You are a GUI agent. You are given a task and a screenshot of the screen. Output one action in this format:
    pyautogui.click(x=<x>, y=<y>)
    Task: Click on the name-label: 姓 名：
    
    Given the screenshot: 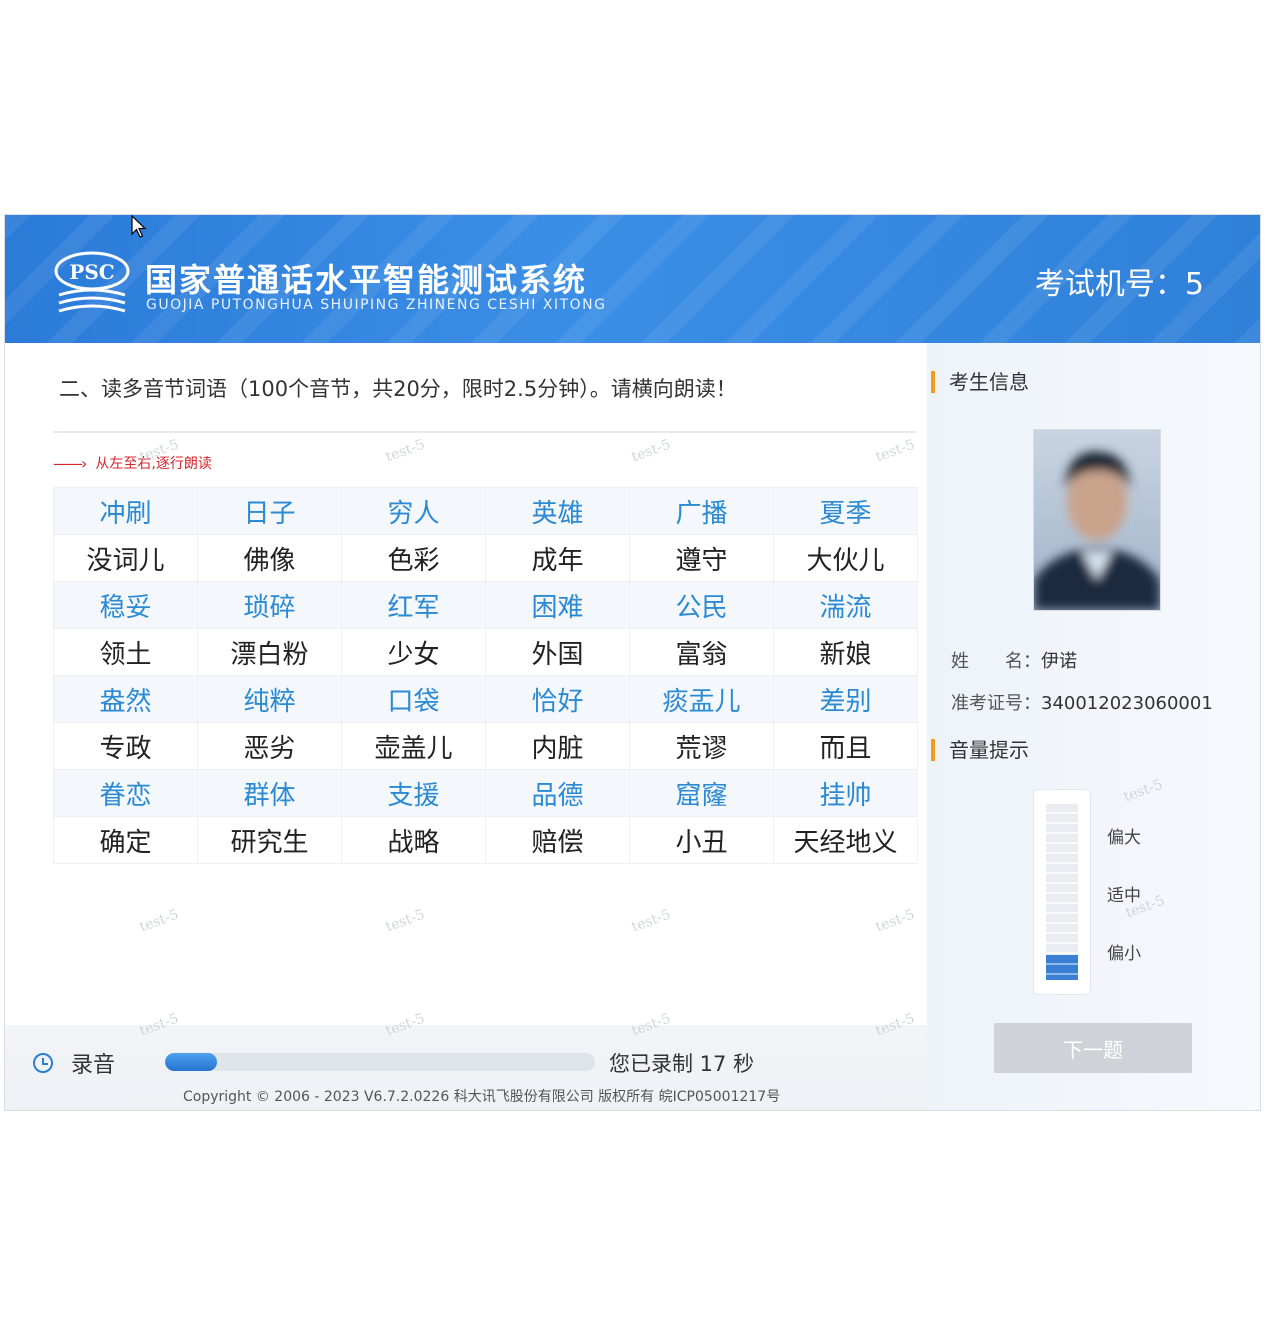 What is the action you would take?
    pyautogui.click(x=996, y=661)
    